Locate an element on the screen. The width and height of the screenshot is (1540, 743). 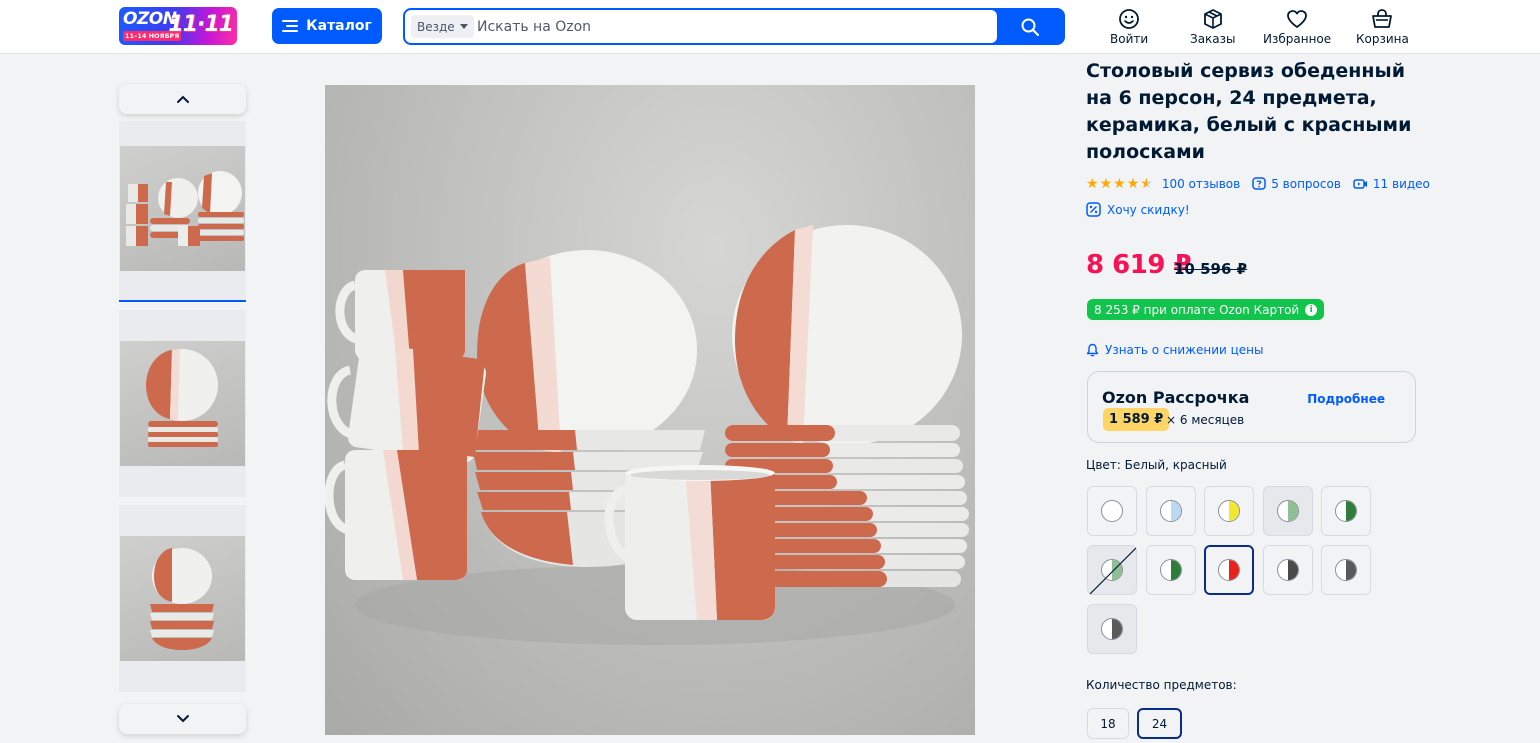
thumbnails-up-button is located at coordinates (182, 99).